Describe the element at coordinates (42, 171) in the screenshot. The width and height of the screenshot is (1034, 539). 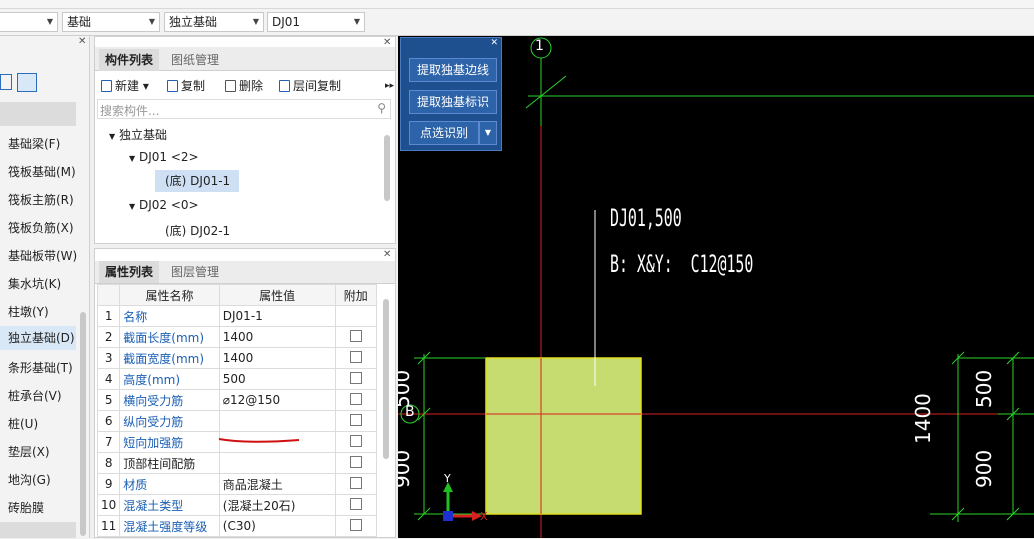
I see `nav-item: 筏板基础(M)` at that location.